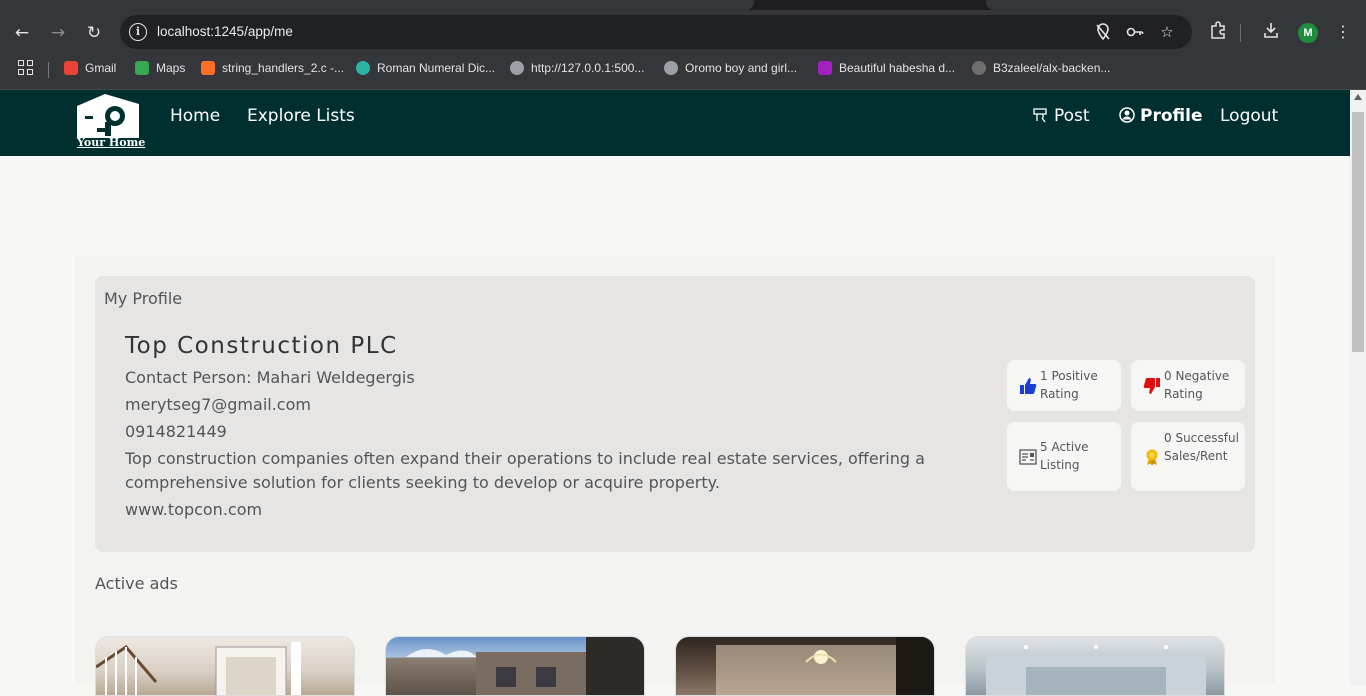 This screenshot has height=696, width=1366. I want to click on reload-icon: ↻, so click(94, 33).